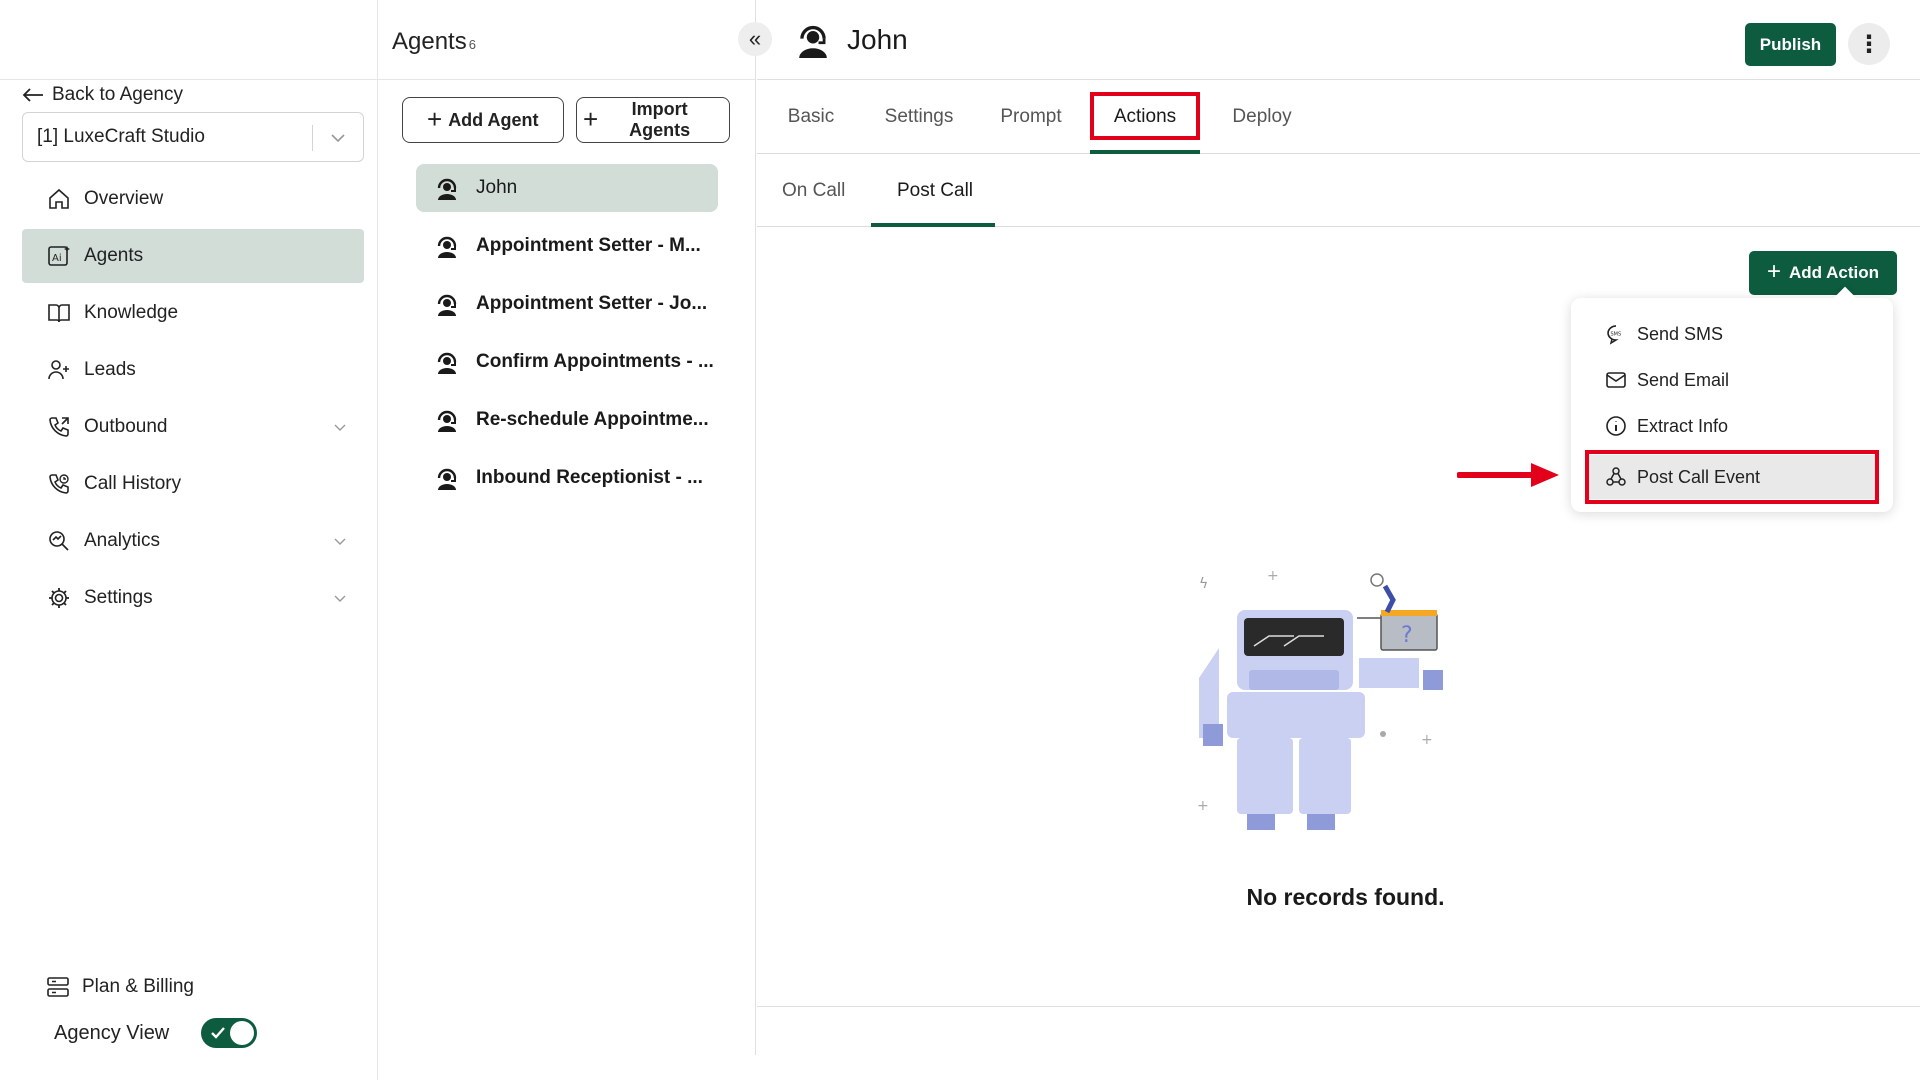 Image resolution: width=1920 pixels, height=1080 pixels. What do you see at coordinates (57, 258) in the screenshot?
I see `svg-text: Ai` at bounding box center [57, 258].